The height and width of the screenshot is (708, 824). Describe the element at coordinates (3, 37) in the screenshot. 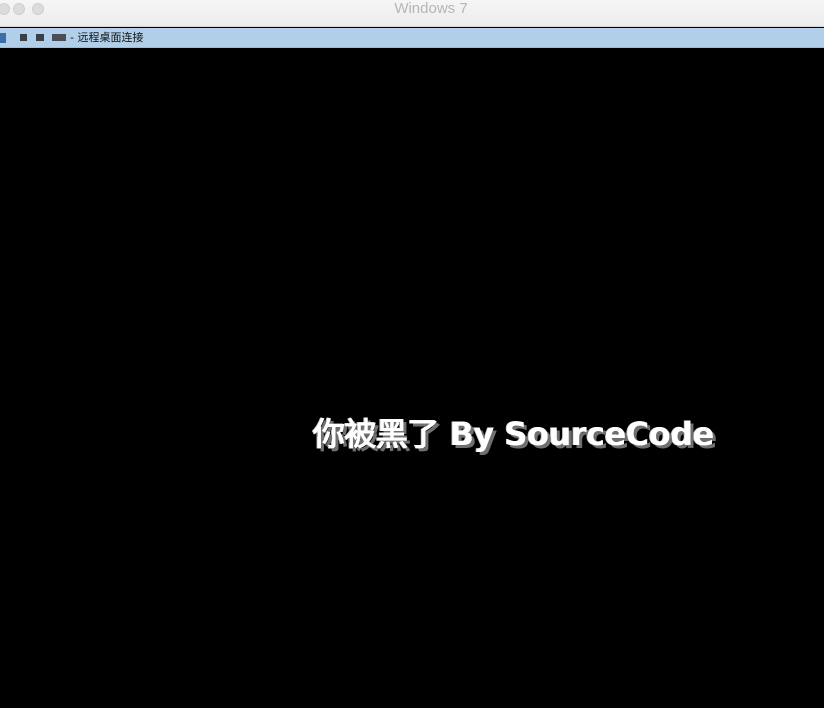

I see `remote-desktop-icon` at that location.